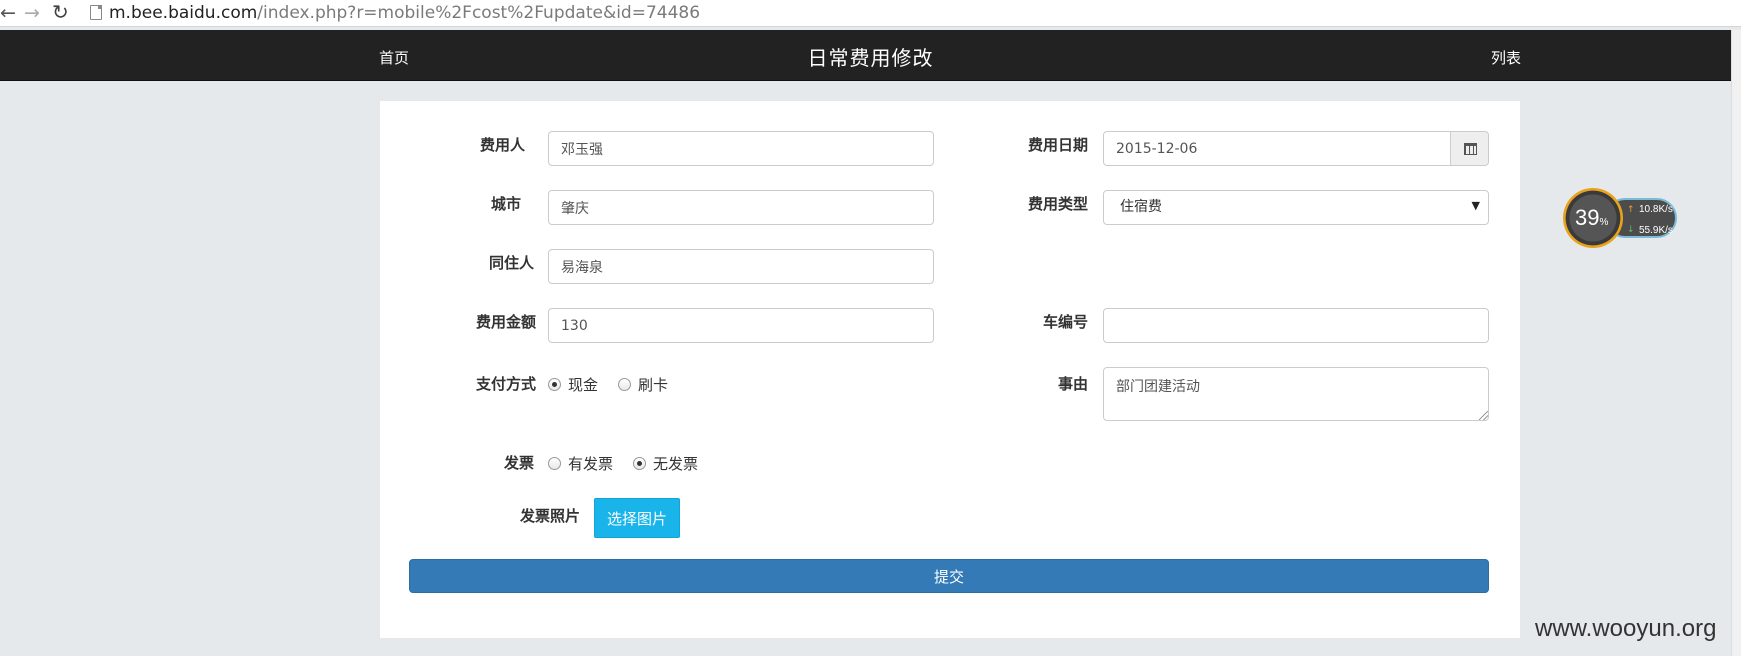 The image size is (1741, 656). I want to click on invoice-radio-group: 有发票 无发票, so click(633, 463).